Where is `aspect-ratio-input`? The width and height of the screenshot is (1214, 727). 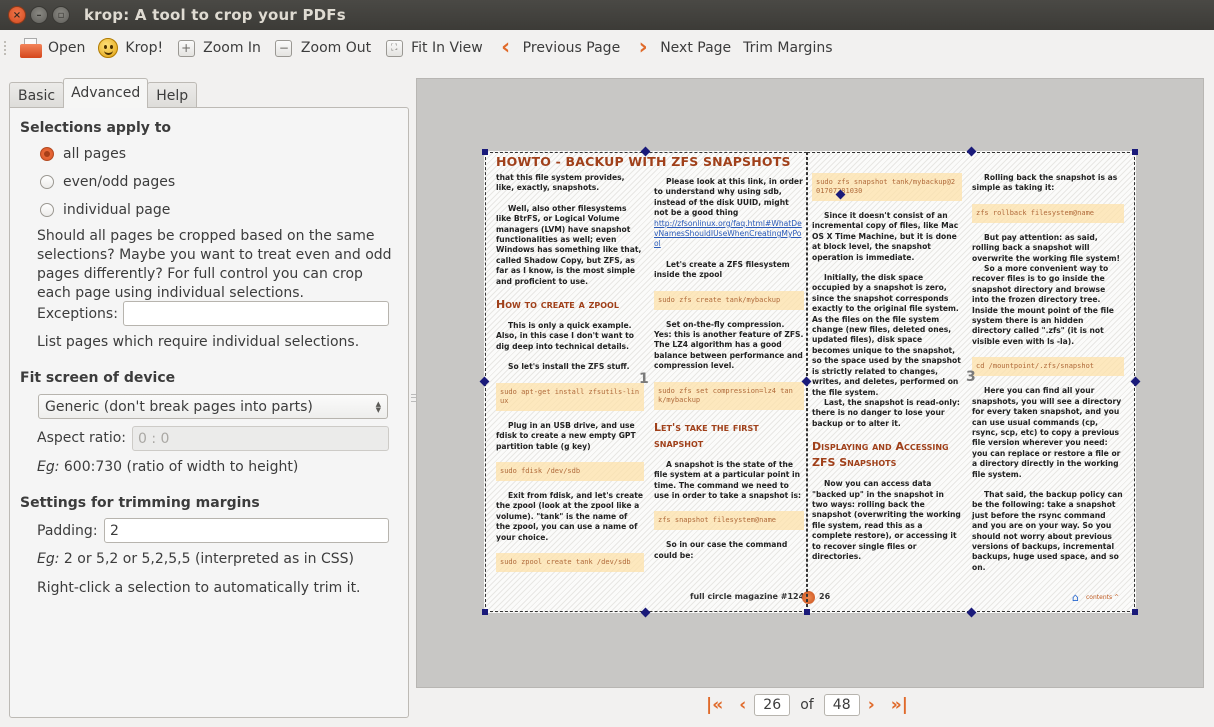 aspect-ratio-input is located at coordinates (260, 438).